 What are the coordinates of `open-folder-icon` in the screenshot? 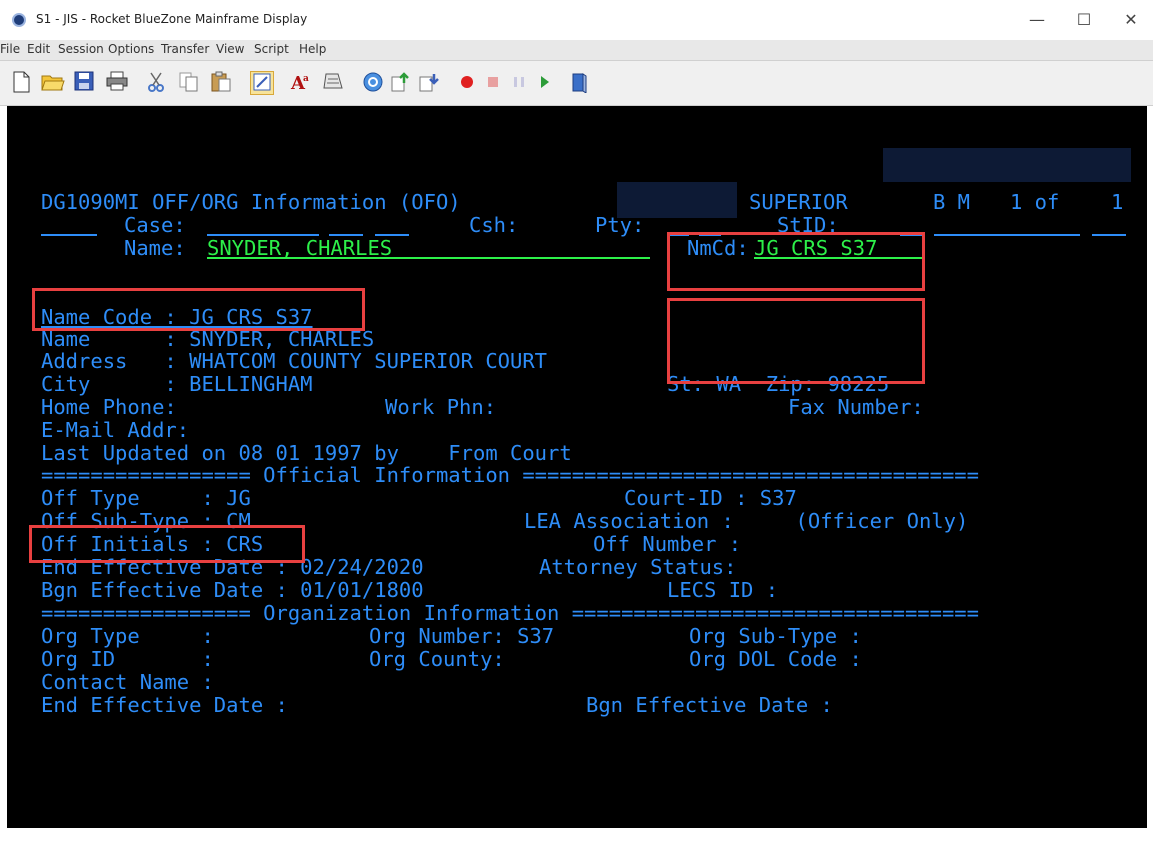 It's located at (53, 82).